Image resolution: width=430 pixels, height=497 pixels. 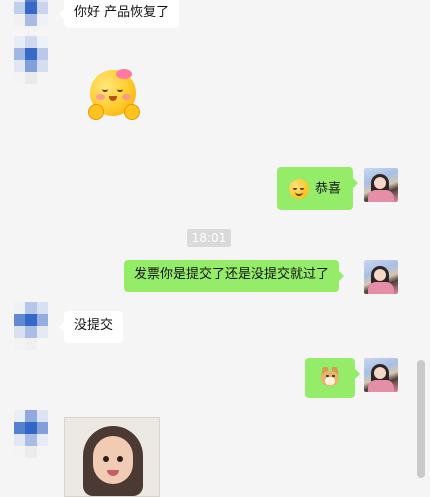 I want to click on message-bubble-right, so click(x=332, y=378).